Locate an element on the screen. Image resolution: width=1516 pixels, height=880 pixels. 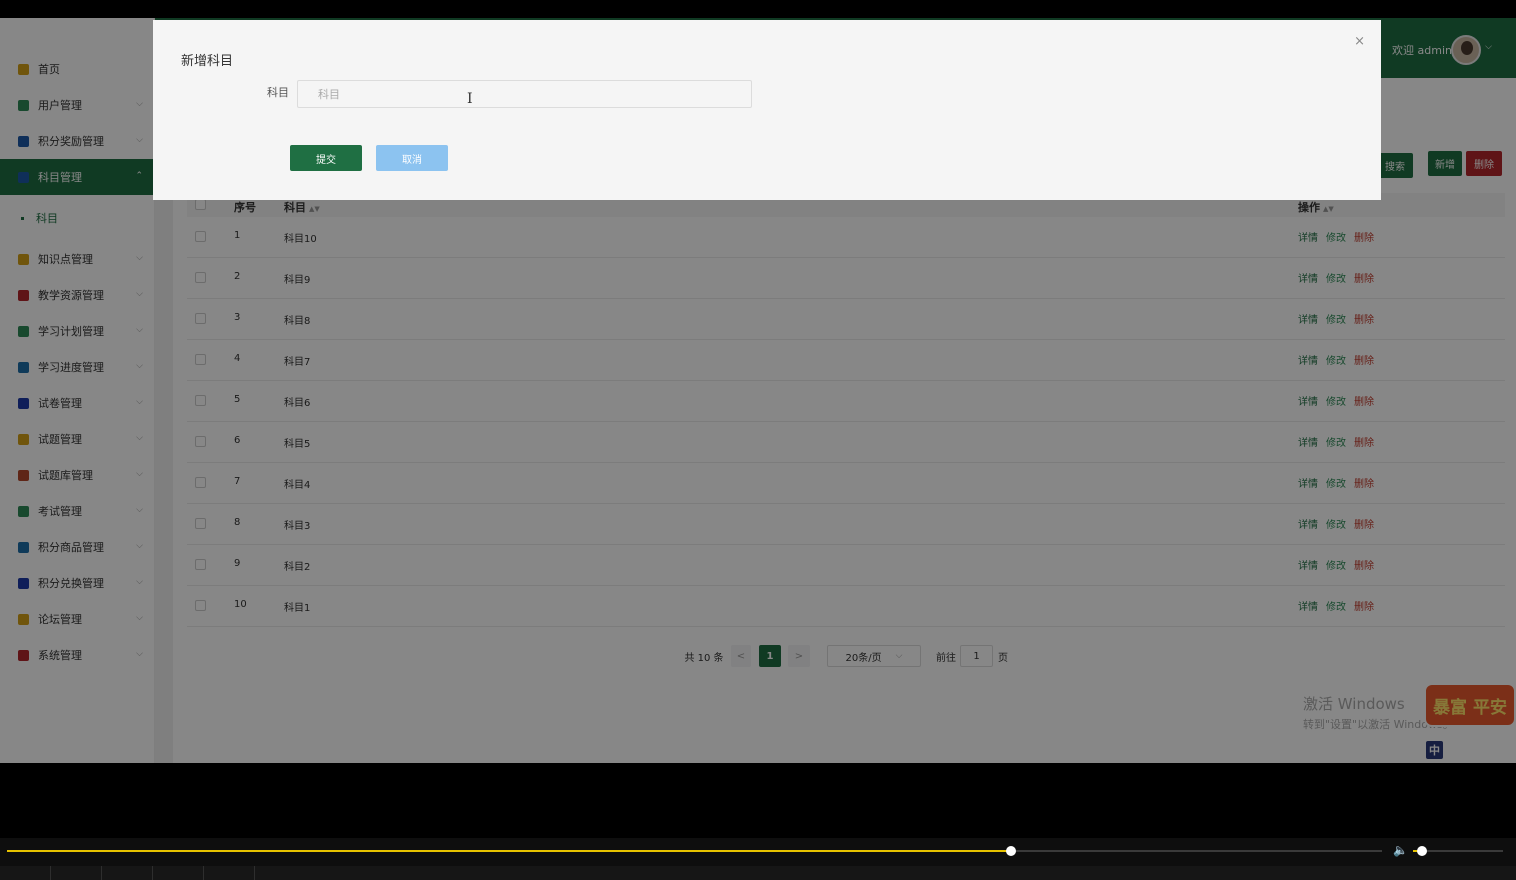
submit-button: 提交 is located at coordinates (326, 158).